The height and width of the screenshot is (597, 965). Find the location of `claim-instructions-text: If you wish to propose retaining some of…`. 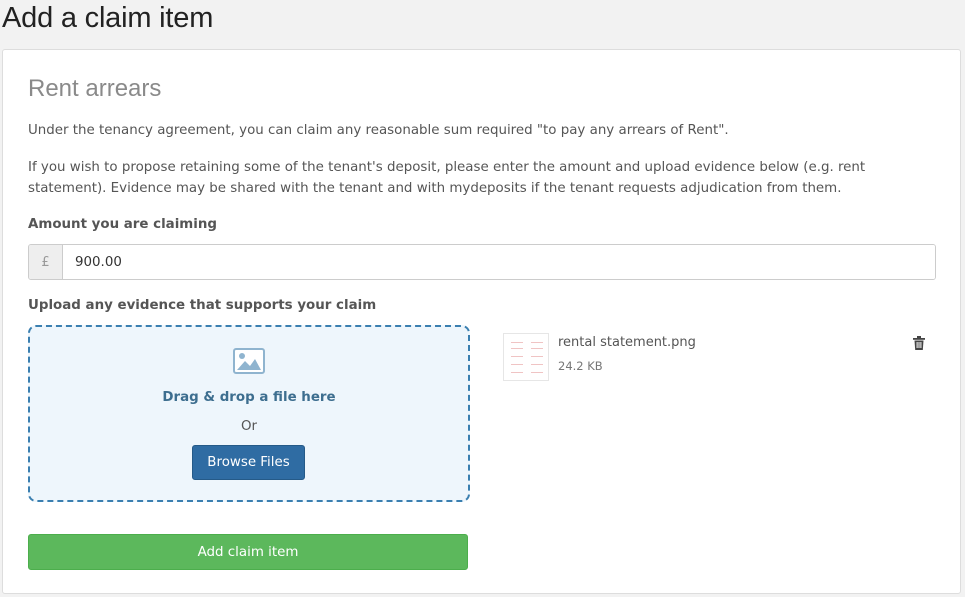

claim-instructions-text: If you wish to propose retaining some of… is located at coordinates (447, 178).